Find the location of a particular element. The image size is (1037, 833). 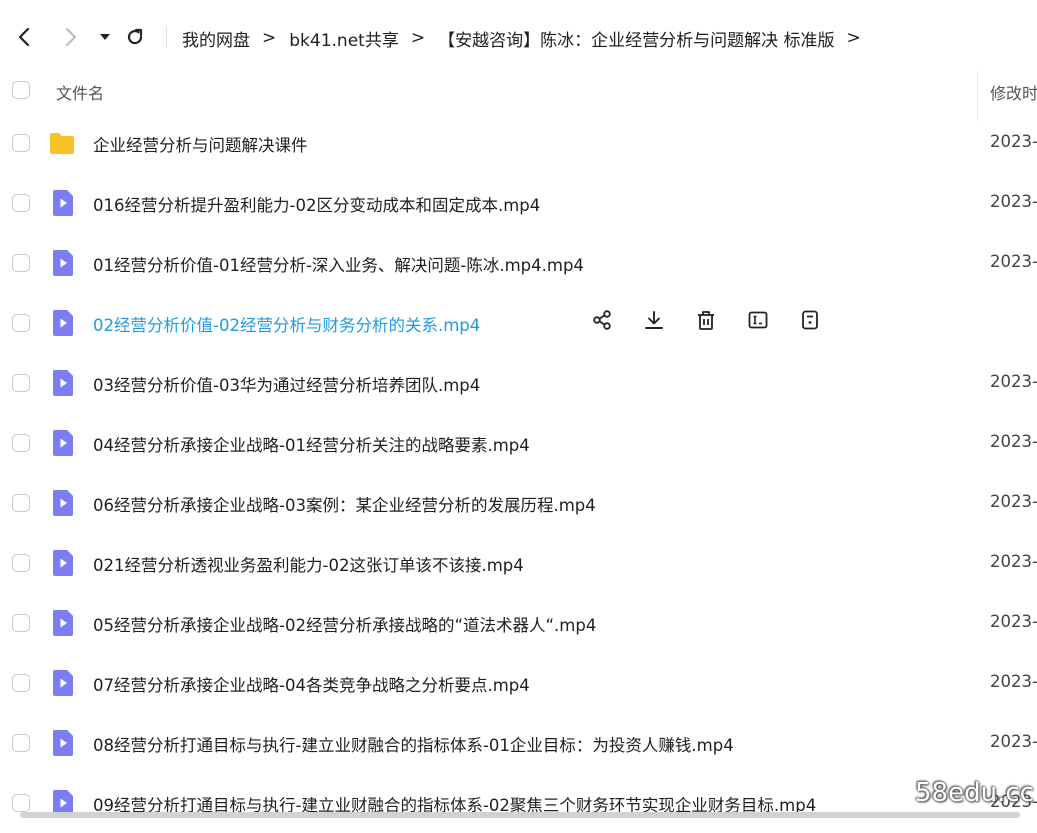

history-dropdown-button is located at coordinates (105, 37).